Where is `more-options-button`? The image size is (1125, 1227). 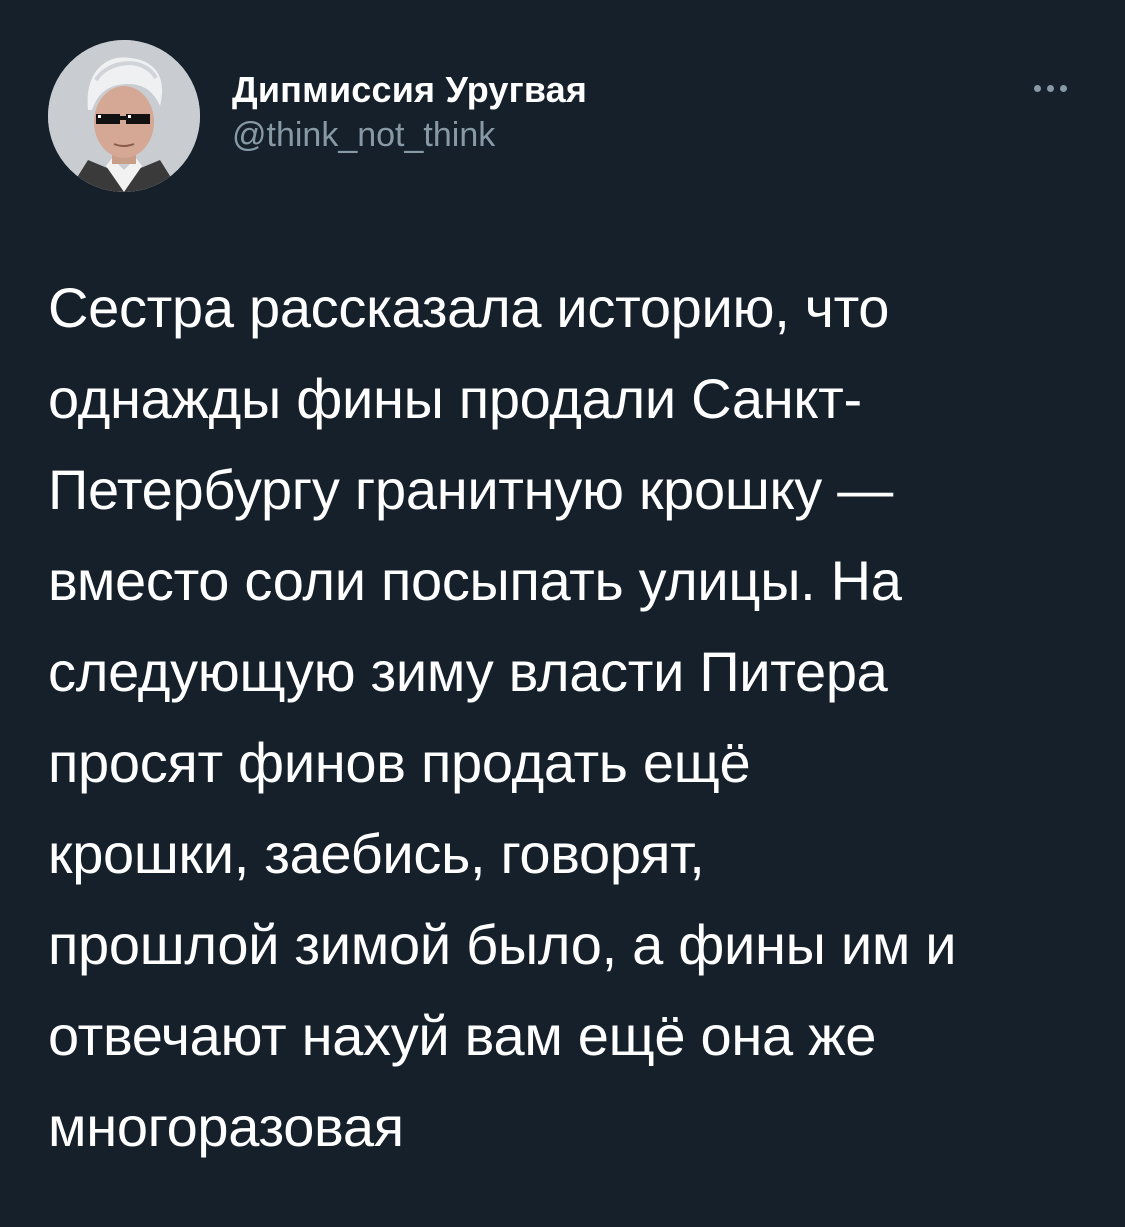
more-options-button is located at coordinates (1050, 88).